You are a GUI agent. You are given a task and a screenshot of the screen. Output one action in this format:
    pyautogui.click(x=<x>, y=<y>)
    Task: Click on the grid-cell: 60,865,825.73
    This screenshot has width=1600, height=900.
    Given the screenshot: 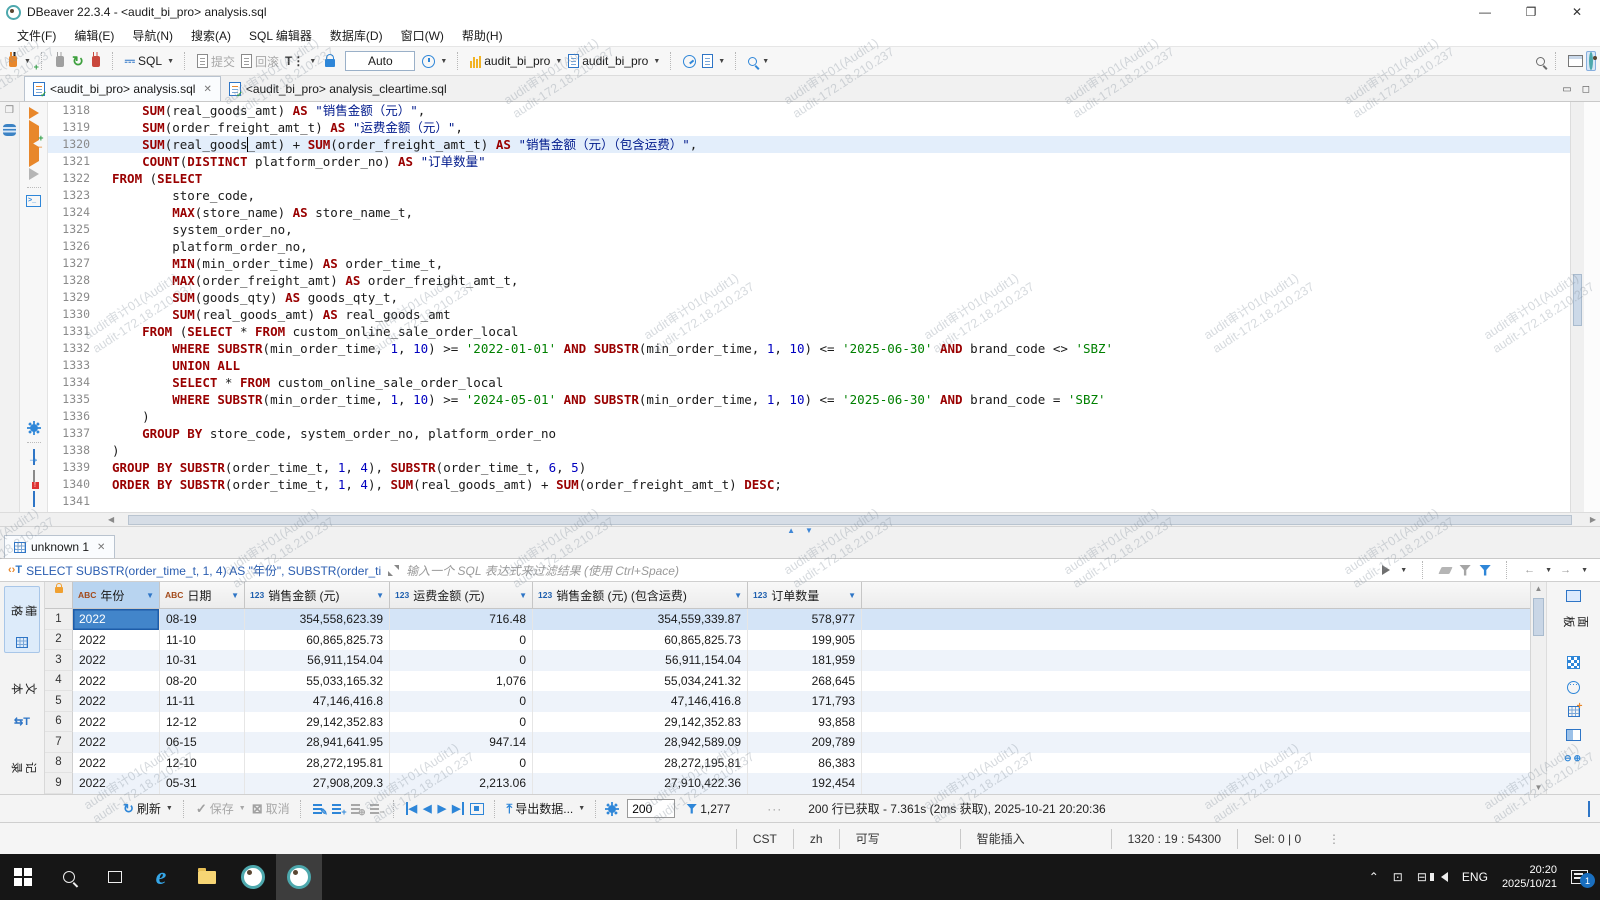 What is the action you would take?
    pyautogui.click(x=640, y=639)
    